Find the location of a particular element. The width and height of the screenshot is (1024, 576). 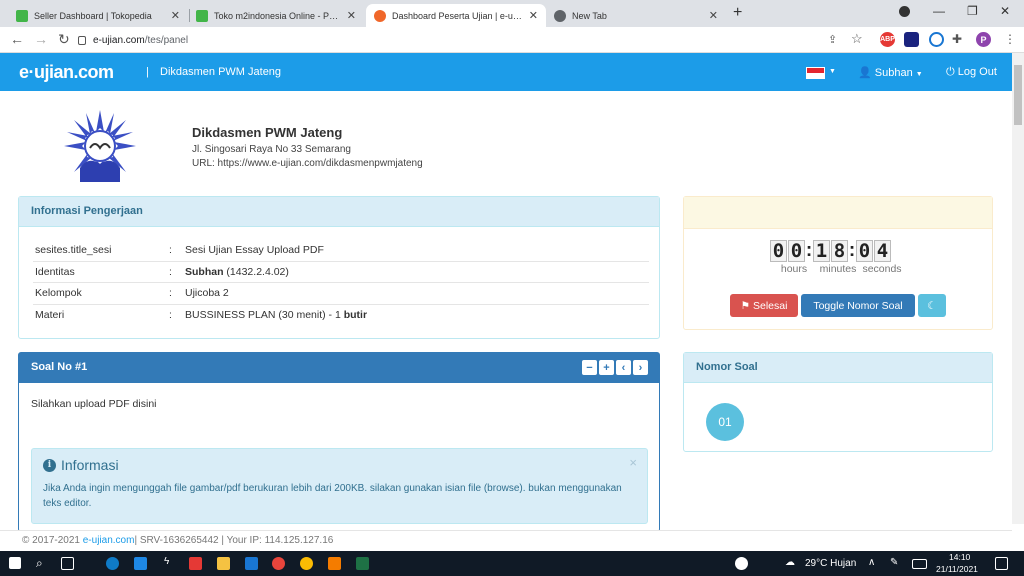

new-tab-button: + is located at coordinates (737, 13).